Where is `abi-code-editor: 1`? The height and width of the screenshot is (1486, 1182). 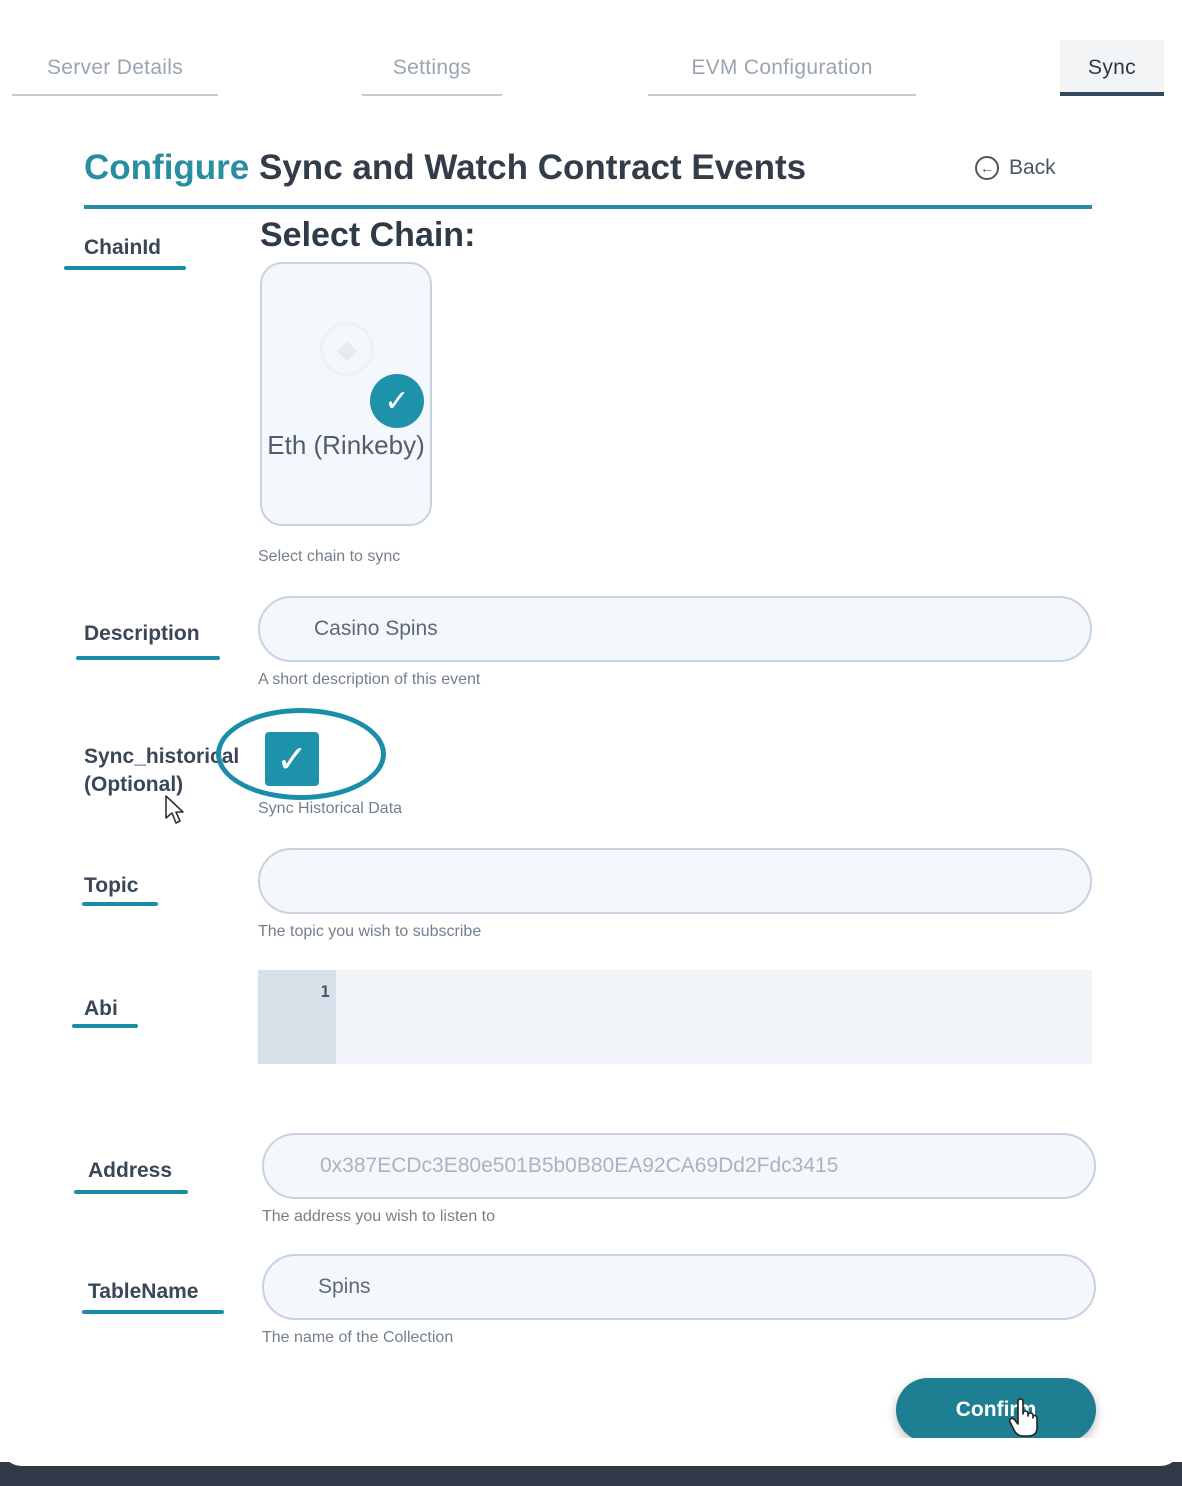 abi-code-editor: 1 is located at coordinates (675, 1017).